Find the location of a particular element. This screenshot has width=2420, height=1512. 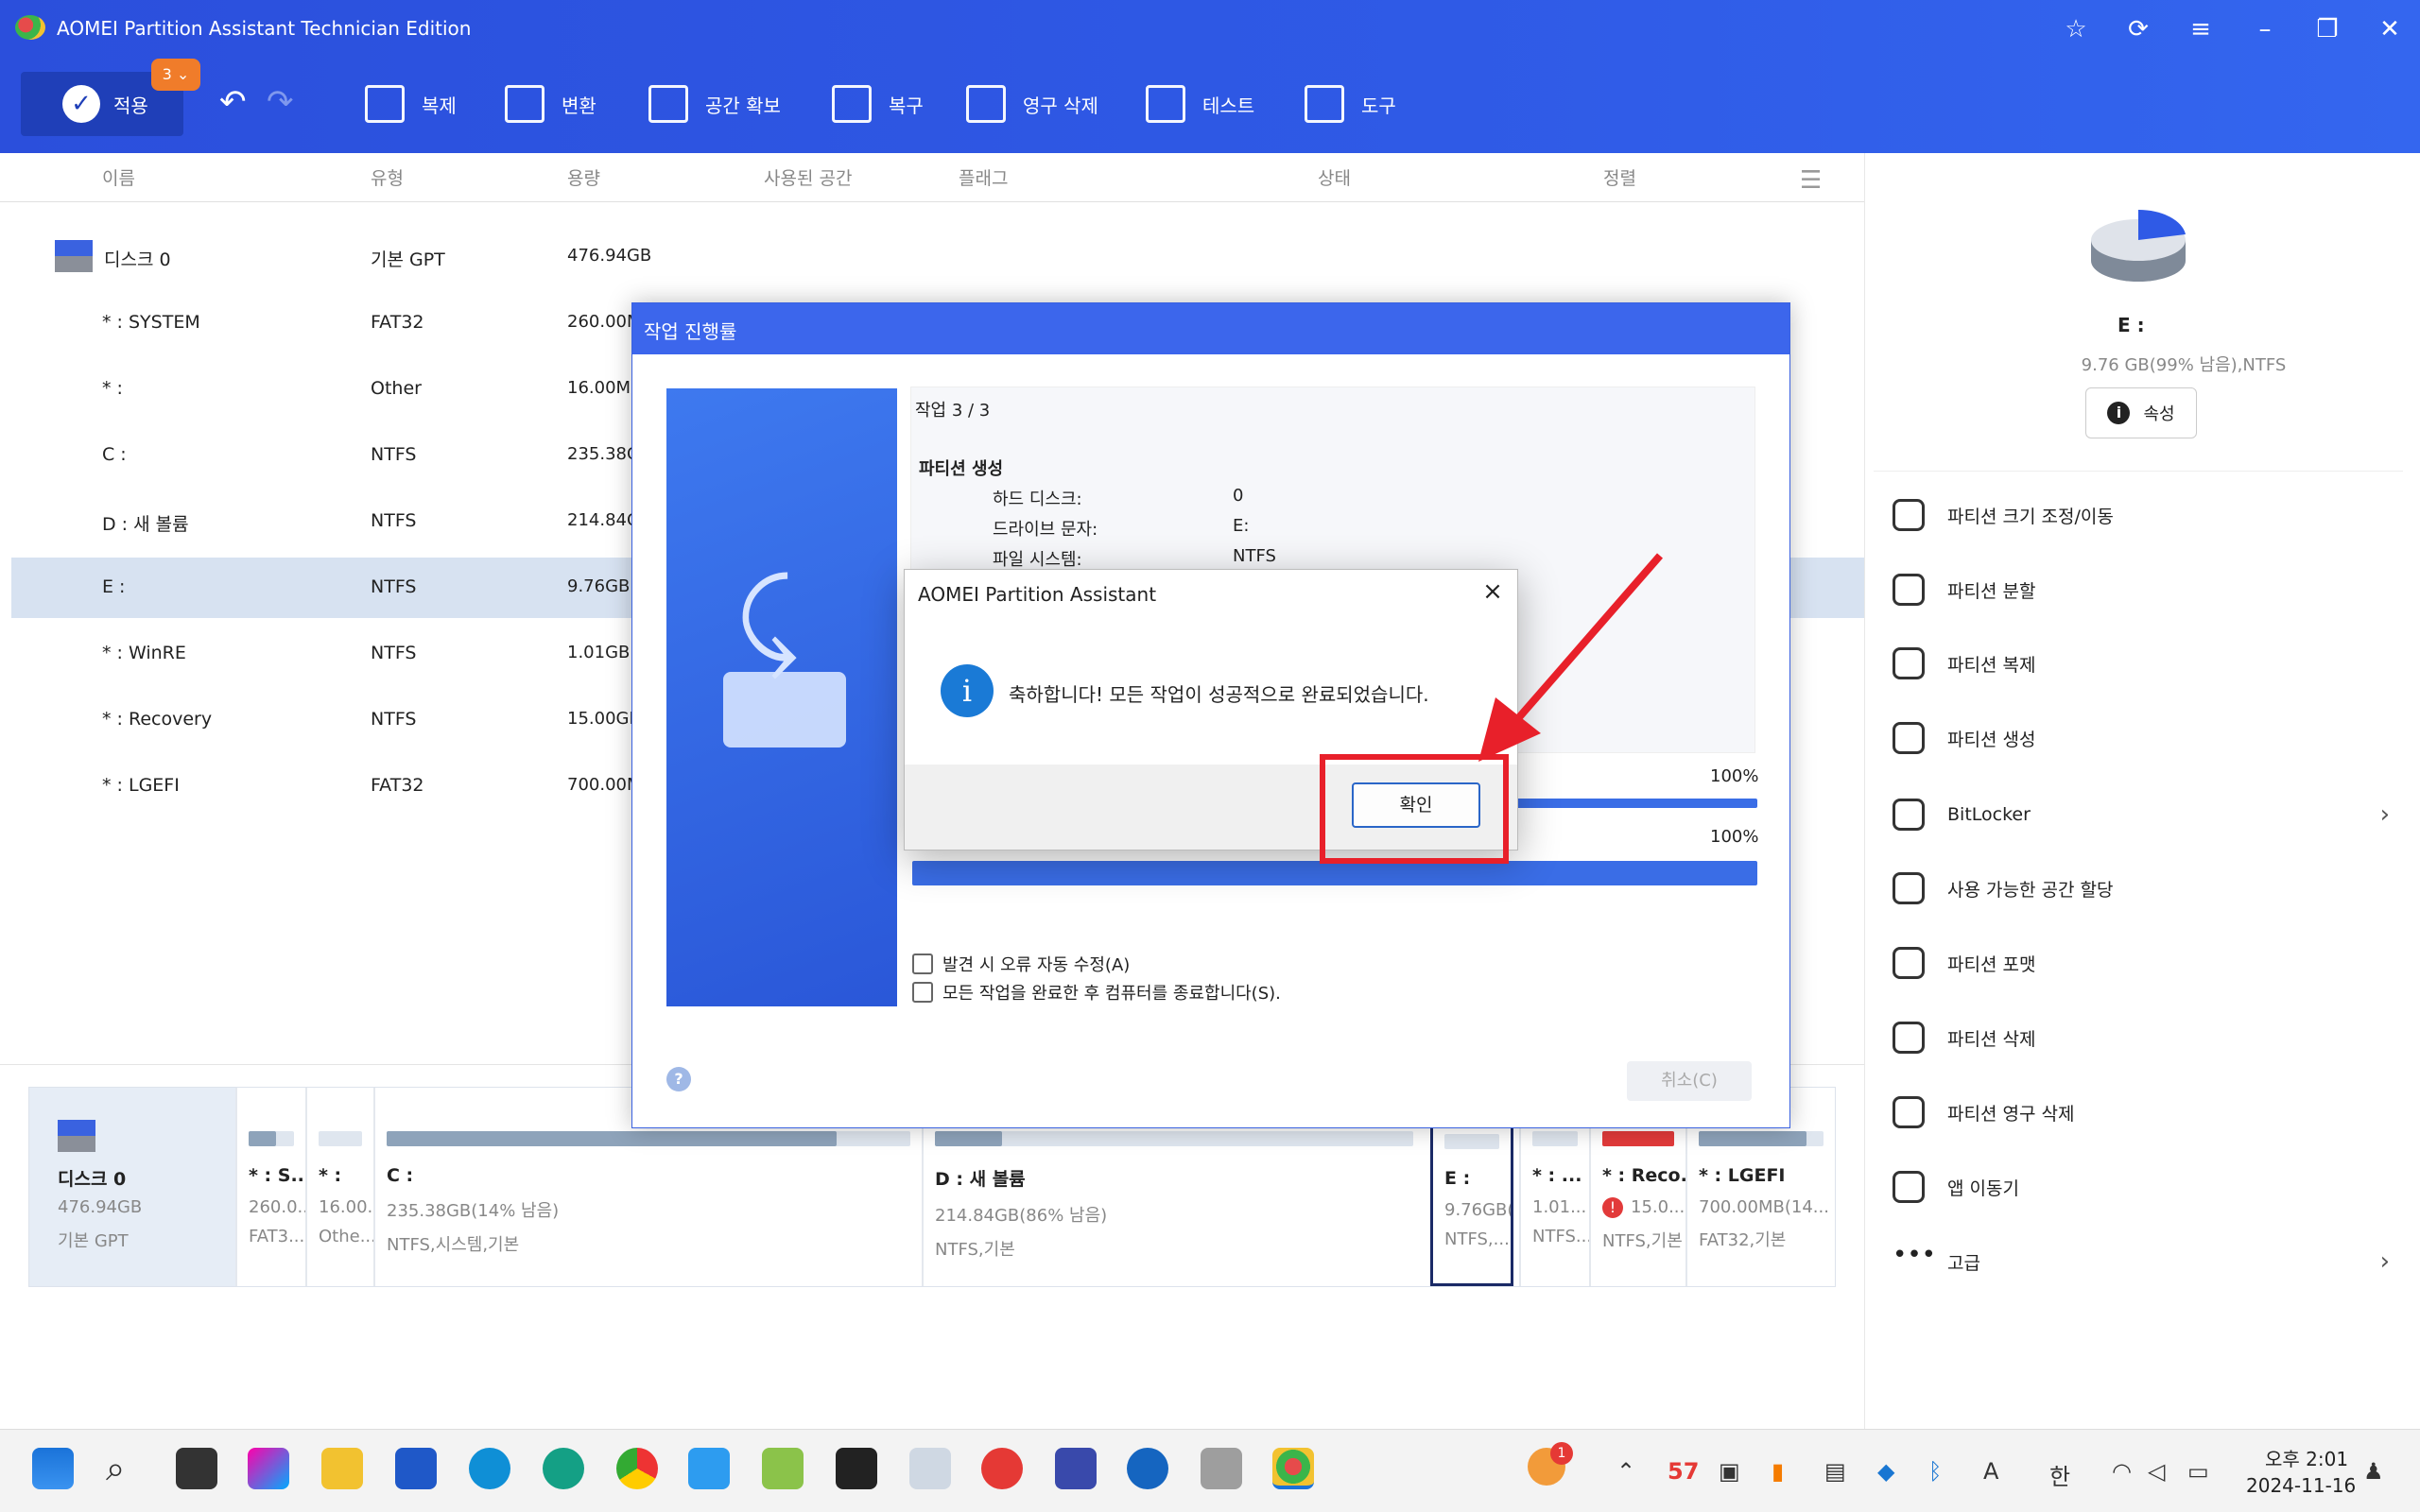

op-create: 파티션 생성 is located at coordinates (2148, 738).